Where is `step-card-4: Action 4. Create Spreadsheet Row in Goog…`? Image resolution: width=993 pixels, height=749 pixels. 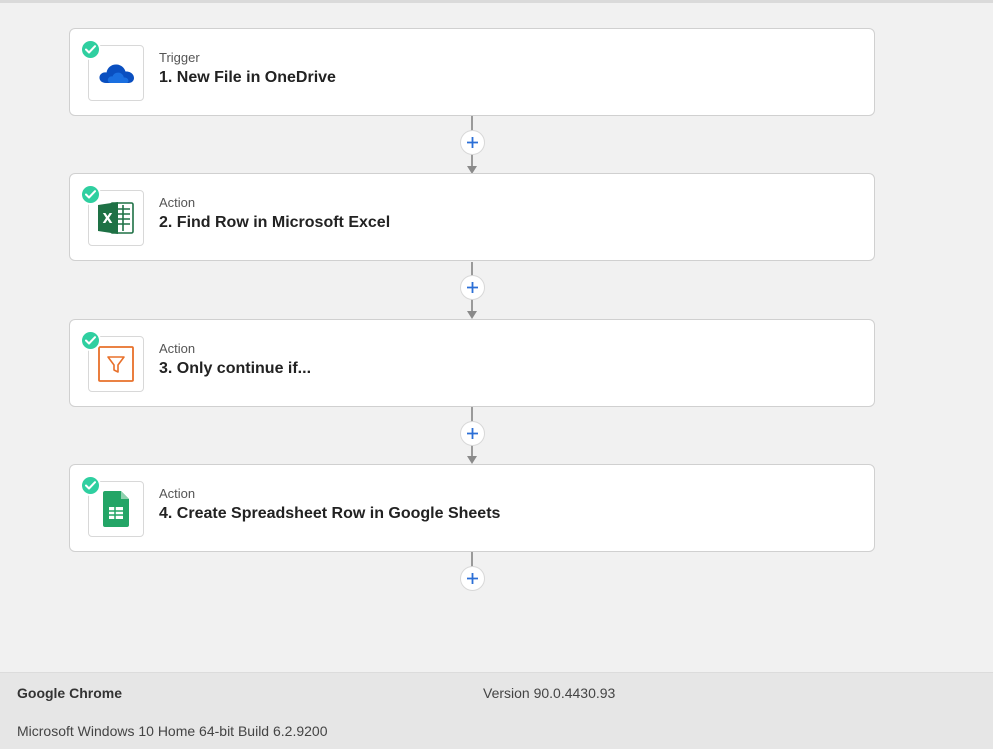 step-card-4: Action 4. Create Spreadsheet Row in Goog… is located at coordinates (472, 508).